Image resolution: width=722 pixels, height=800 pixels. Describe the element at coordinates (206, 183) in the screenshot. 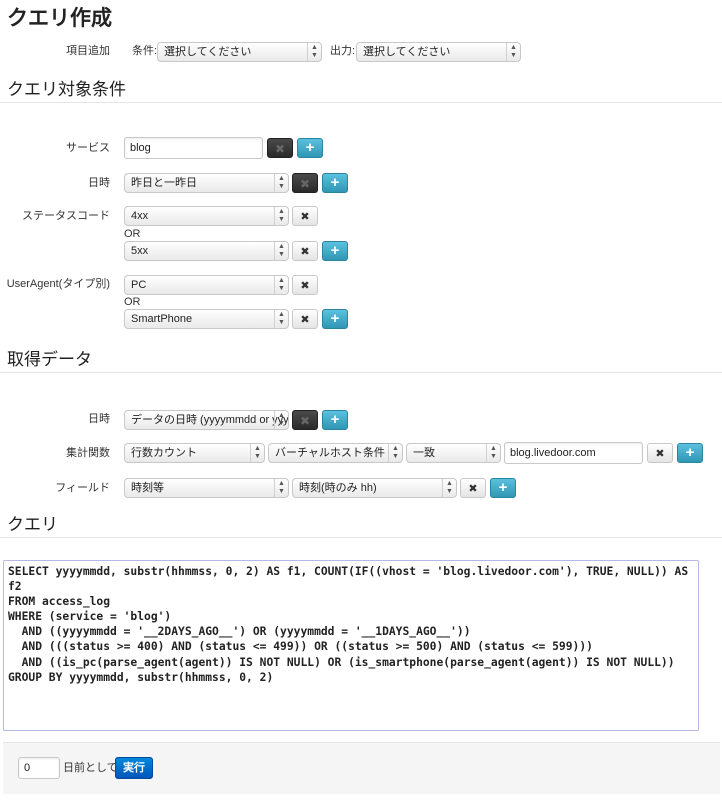

I see `datetime-select: 昨日と一昨日 ▲ ▼` at that location.